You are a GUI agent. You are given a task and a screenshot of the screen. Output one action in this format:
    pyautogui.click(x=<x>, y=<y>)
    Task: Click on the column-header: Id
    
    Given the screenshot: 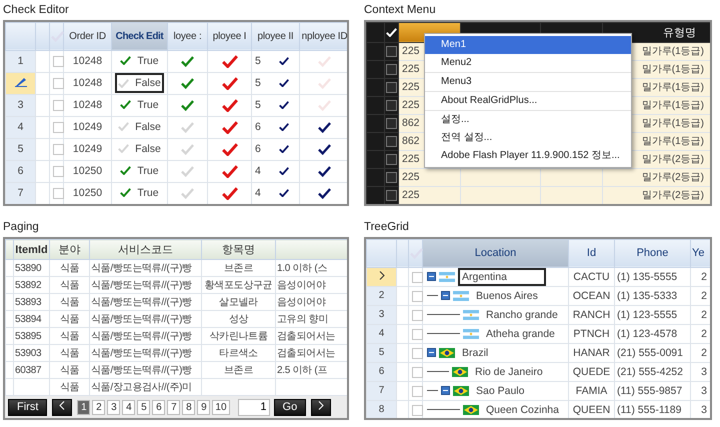 What is the action you would take?
    pyautogui.click(x=591, y=253)
    